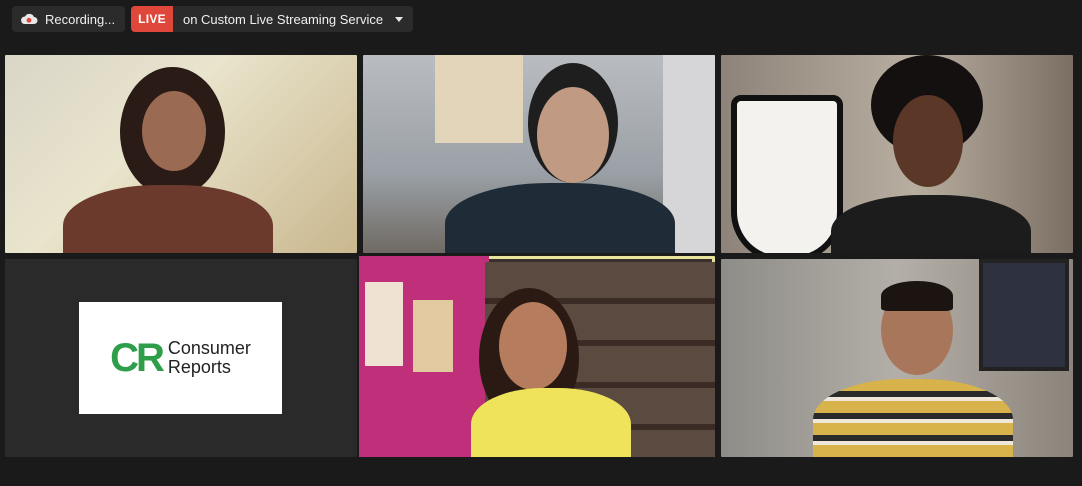  I want to click on cr-logo-text: Consumer Reports, so click(209, 358).